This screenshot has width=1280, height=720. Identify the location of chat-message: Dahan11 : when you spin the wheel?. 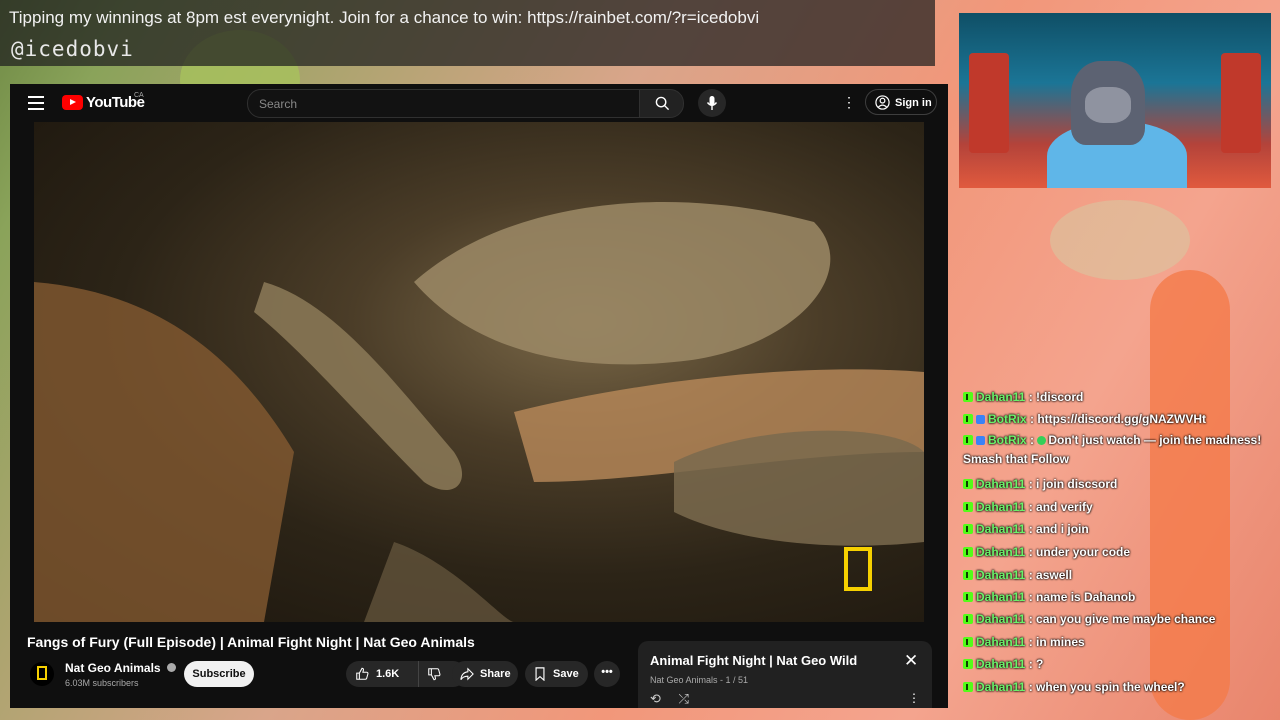
(1120, 687).